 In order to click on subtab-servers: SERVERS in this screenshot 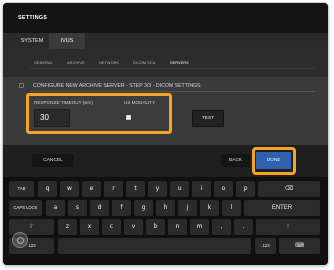, I will do `click(179, 63)`.